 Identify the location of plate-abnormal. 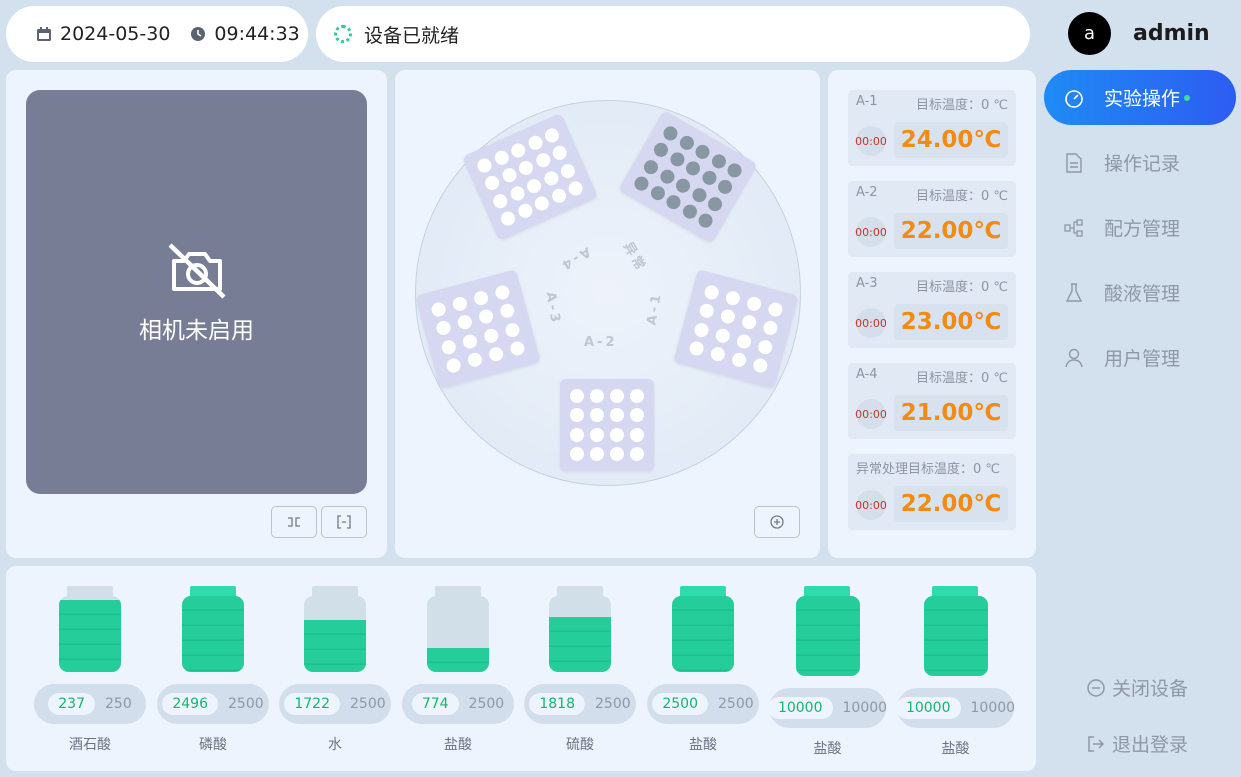
(688, 177).